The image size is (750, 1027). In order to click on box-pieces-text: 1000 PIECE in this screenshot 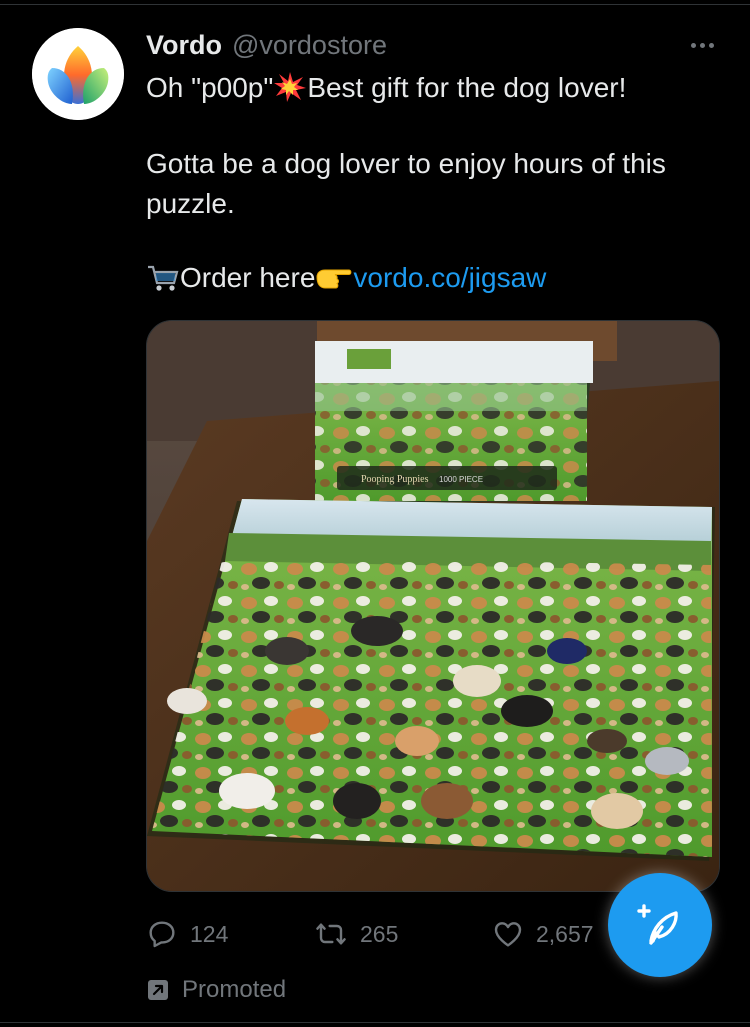, I will do `click(461, 479)`.